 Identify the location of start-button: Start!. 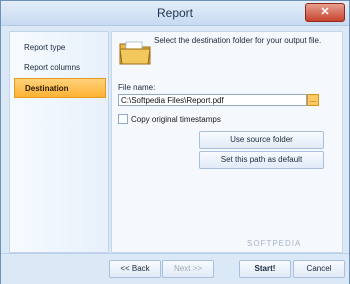
(265, 269).